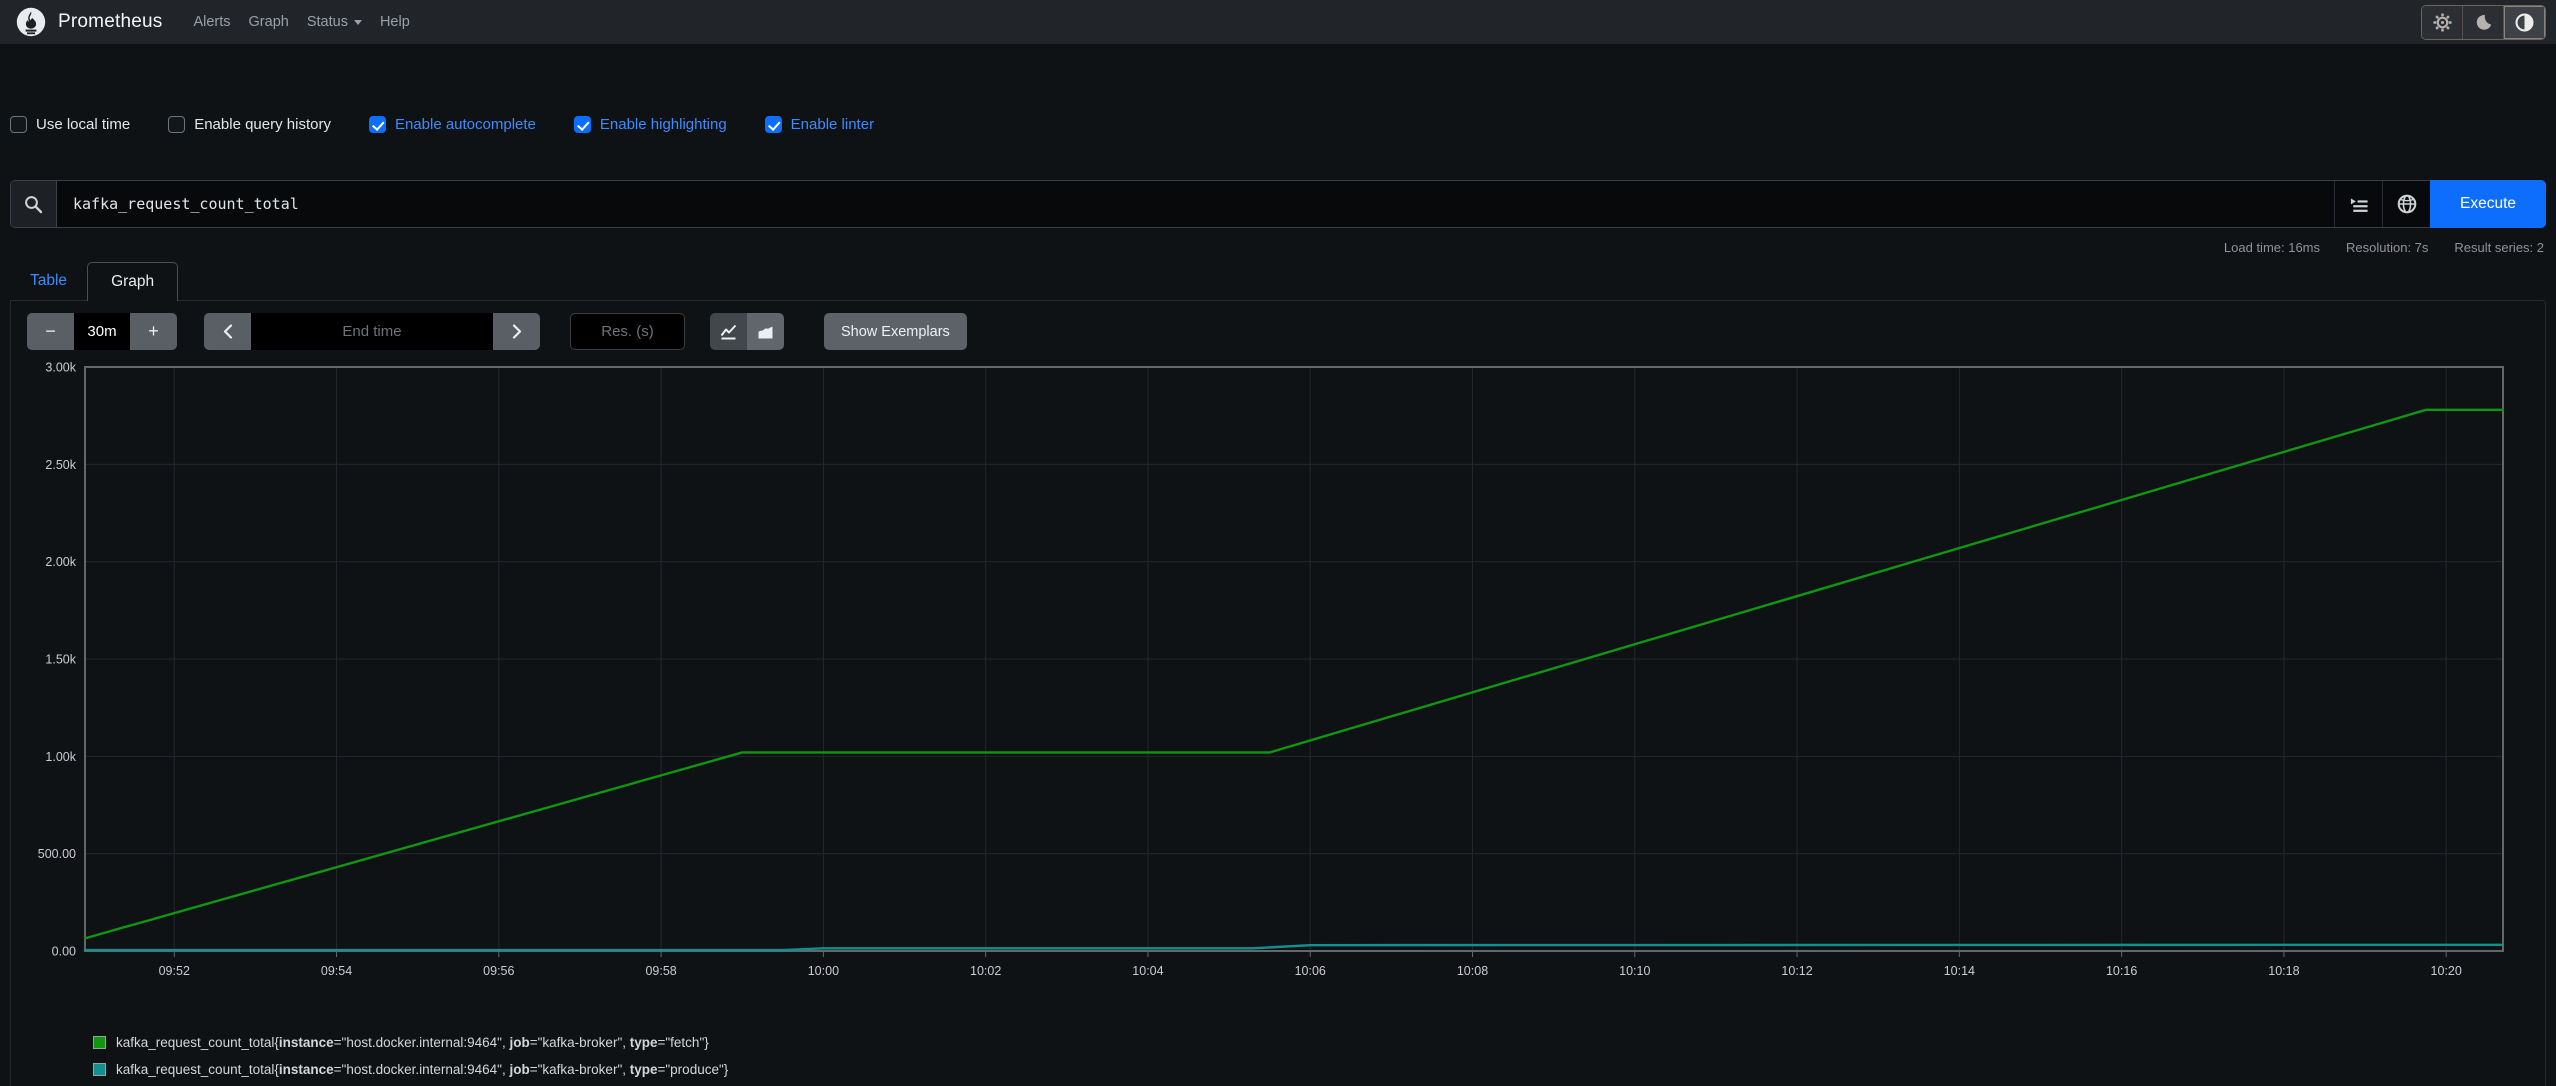 The image size is (2556, 1086). I want to click on line-chart-icon, so click(728, 331).